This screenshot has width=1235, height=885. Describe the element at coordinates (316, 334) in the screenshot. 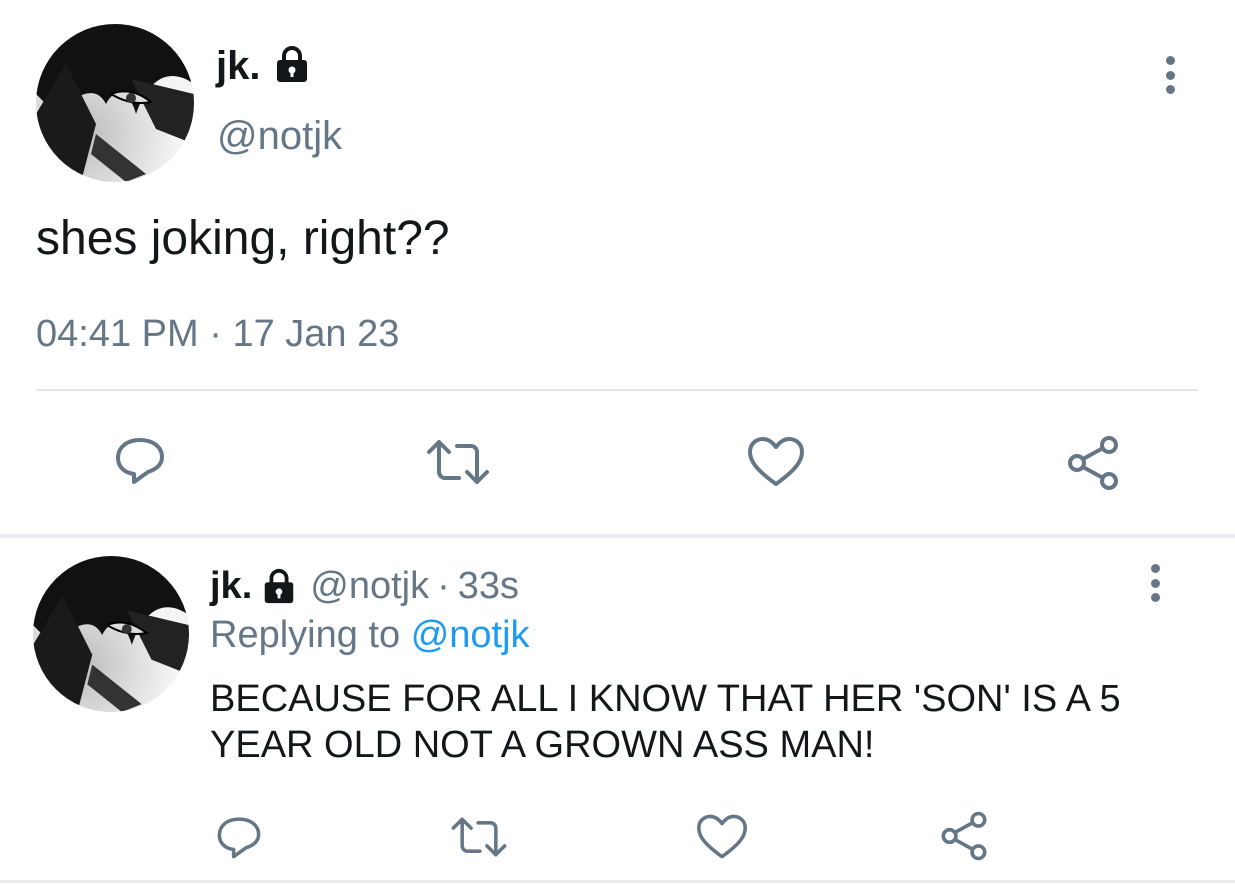

I see `tweet-date: 17 Jan 23` at that location.